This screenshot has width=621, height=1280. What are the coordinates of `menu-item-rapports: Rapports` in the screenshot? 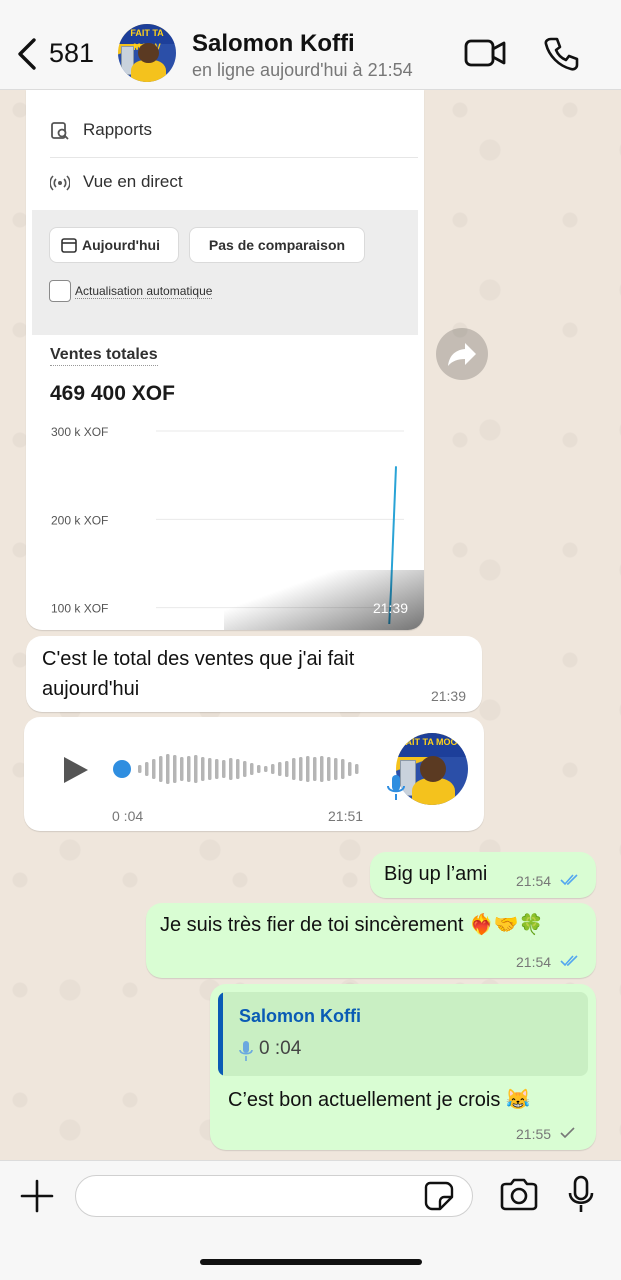 It's located at (225, 132).